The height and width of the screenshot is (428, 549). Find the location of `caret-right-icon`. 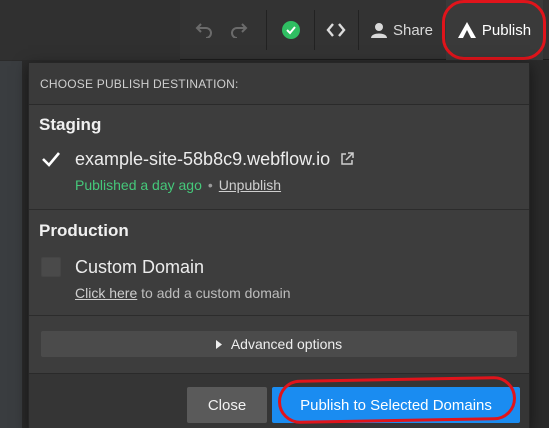

caret-right-icon is located at coordinates (218, 344).